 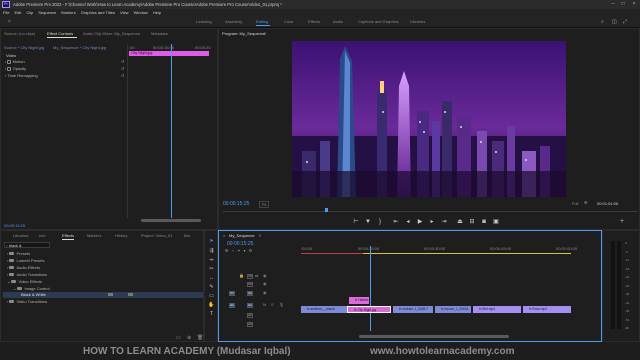 What do you see at coordinates (233, 21) in the screenshot?
I see `workspace-assembly: Assembly` at bounding box center [233, 21].